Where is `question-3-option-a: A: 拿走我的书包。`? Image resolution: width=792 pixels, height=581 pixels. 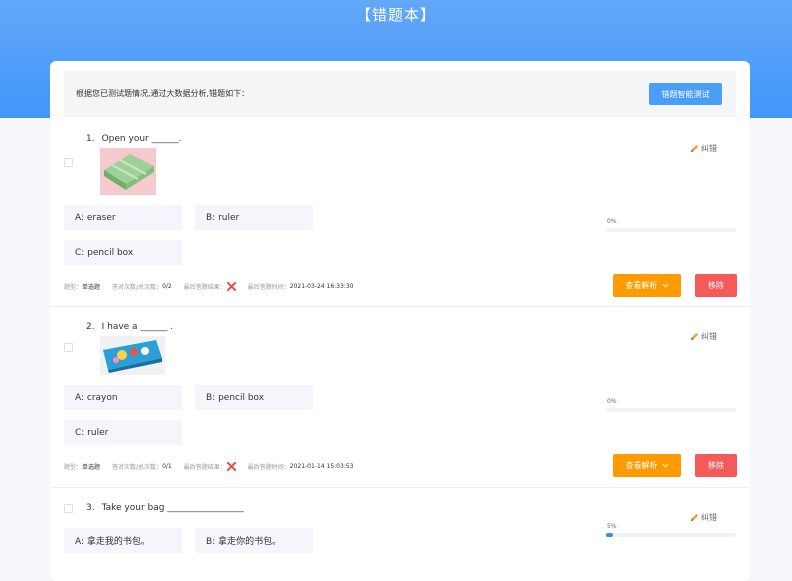 question-3-option-a: A: 拿走我的书包。 is located at coordinates (123, 540).